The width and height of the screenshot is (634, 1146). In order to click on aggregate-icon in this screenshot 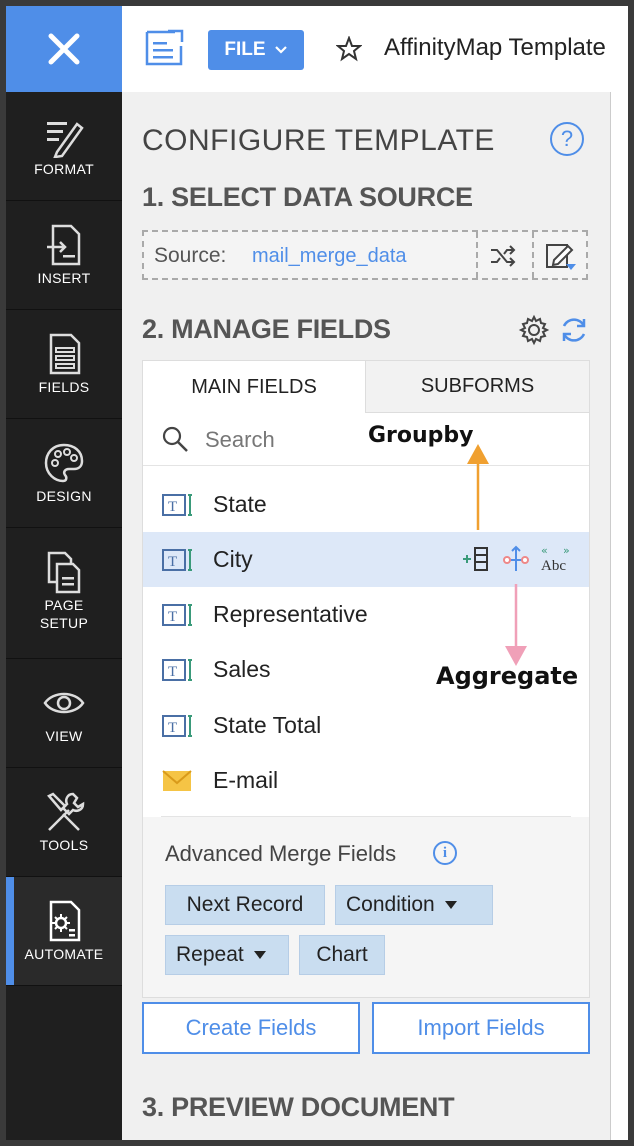, I will do `click(516, 559)`.